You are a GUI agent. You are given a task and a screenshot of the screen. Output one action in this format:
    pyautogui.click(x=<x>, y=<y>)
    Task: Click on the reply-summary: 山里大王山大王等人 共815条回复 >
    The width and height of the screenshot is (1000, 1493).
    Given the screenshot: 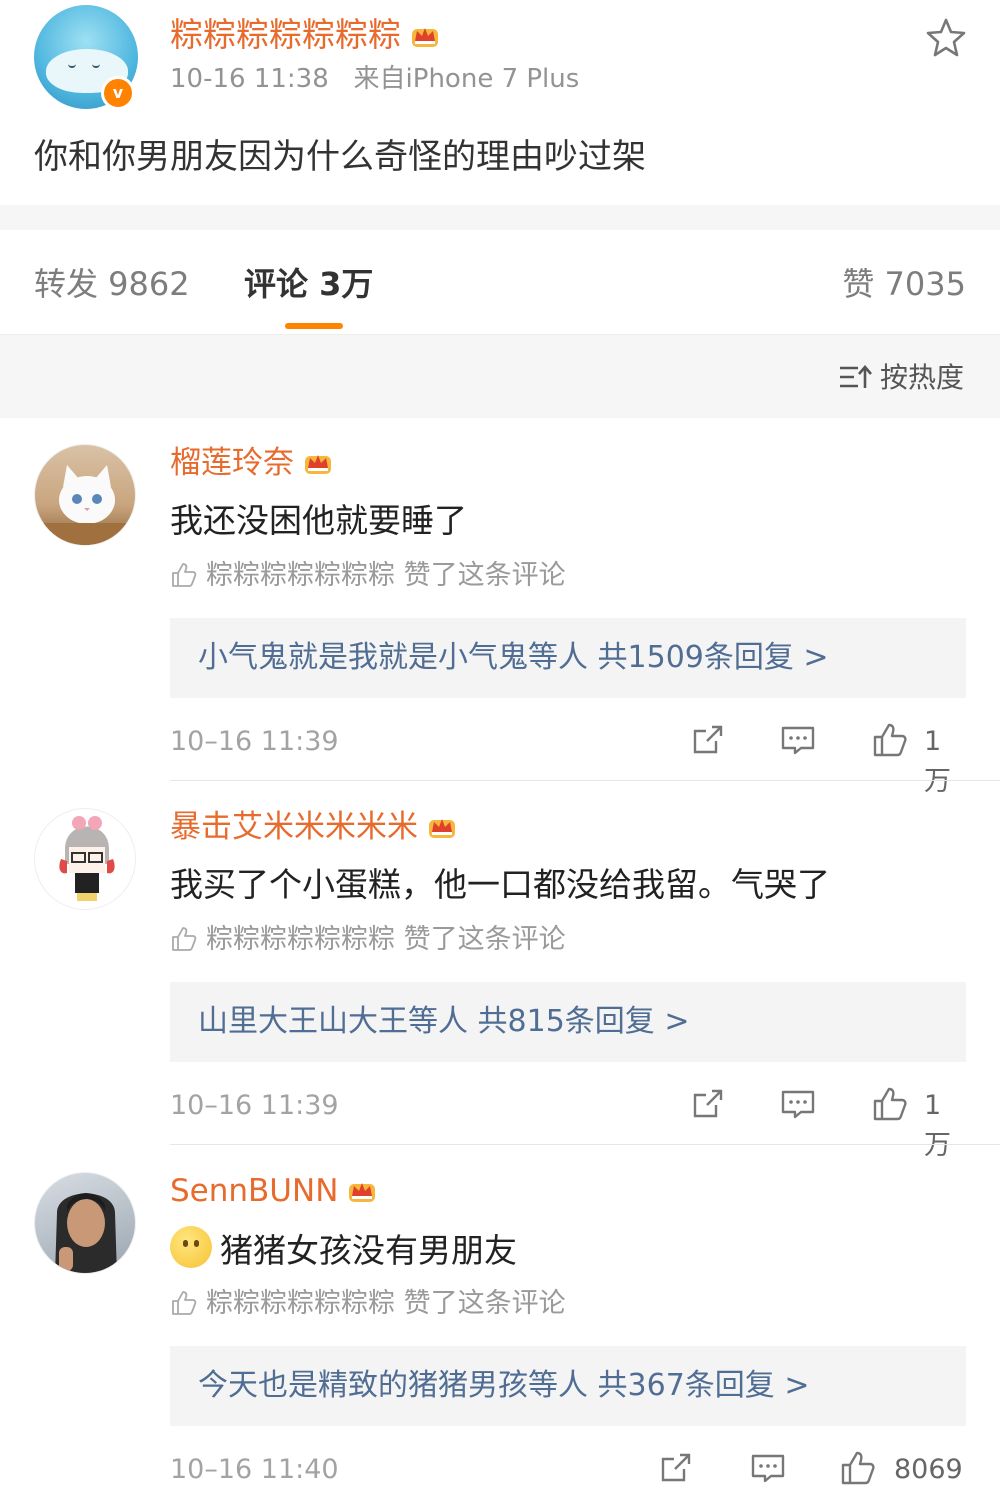 What is the action you would take?
    pyautogui.click(x=568, y=1022)
    